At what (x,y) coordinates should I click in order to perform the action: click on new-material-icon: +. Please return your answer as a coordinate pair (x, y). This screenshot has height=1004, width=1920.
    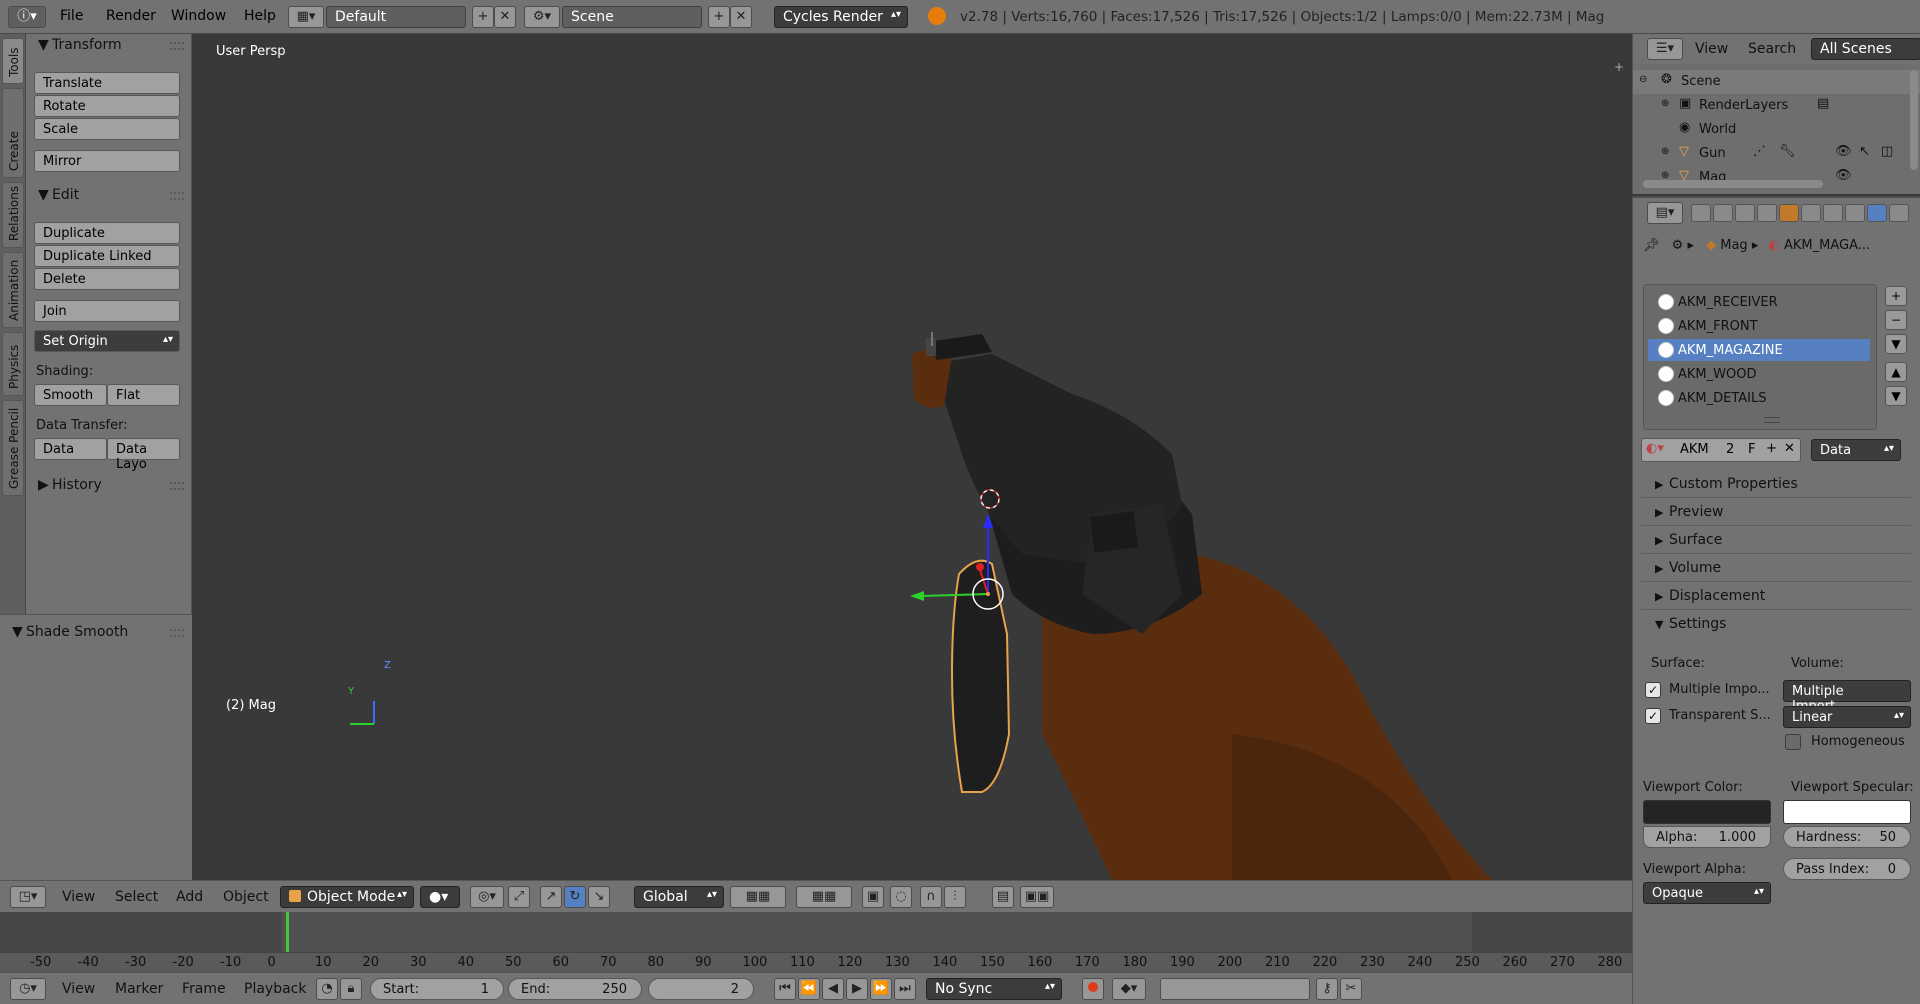
    Looking at the image, I should click on (1771, 448).